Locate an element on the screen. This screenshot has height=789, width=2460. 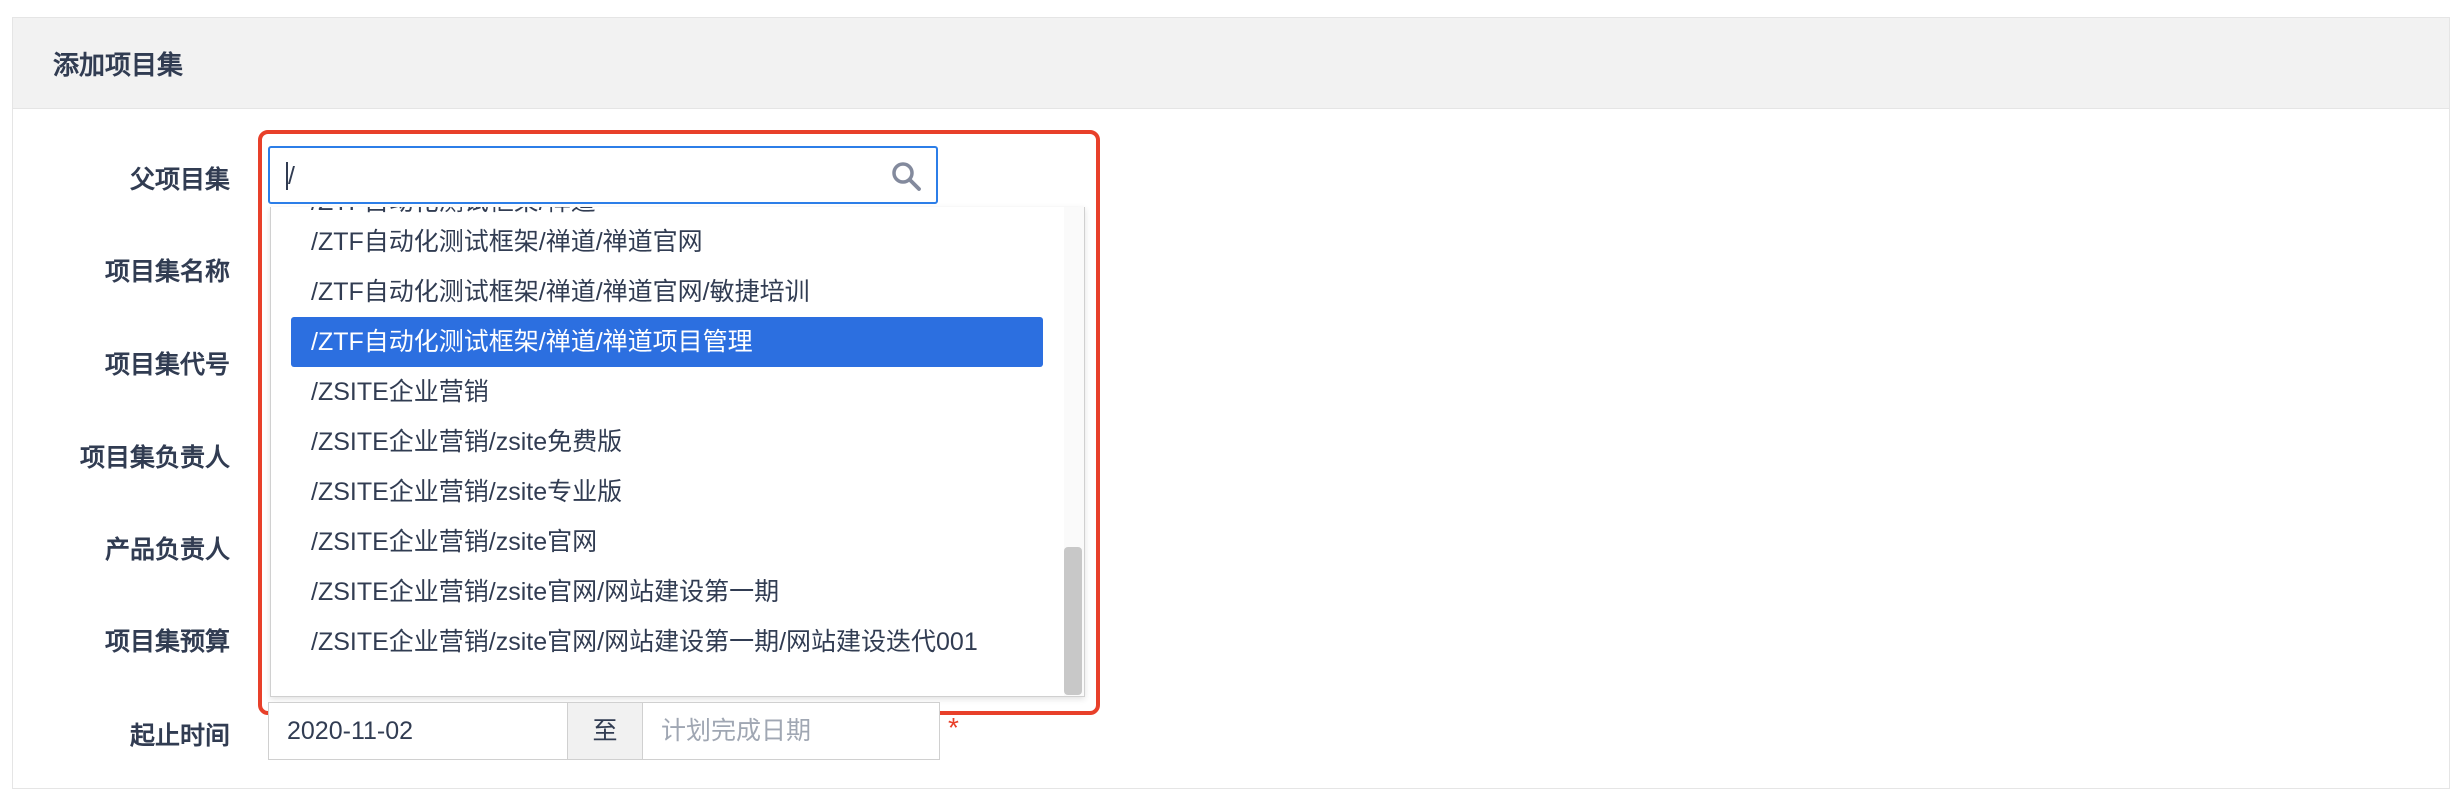
dropdown-option: /ZSITE企业营销 is located at coordinates (667, 392).